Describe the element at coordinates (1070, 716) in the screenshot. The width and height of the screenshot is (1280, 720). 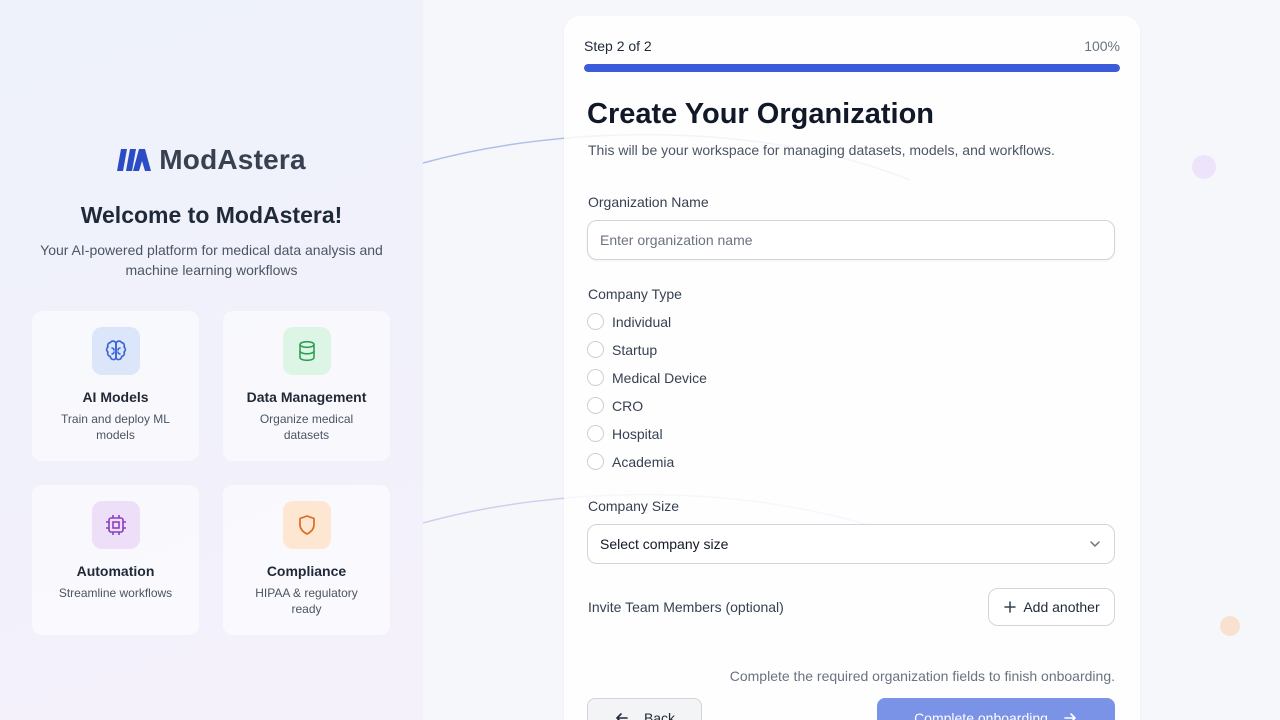
I see `arrow-right-icon` at that location.